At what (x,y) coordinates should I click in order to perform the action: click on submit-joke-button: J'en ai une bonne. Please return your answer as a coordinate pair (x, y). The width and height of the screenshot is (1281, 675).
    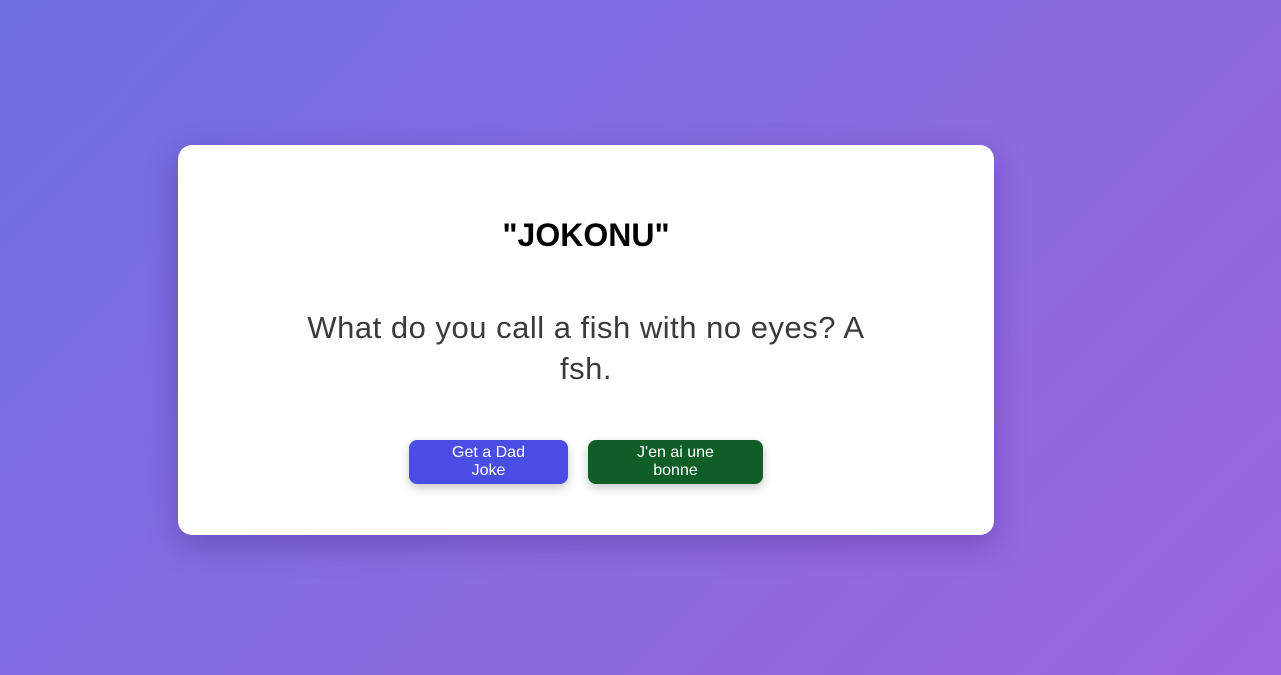
    Looking at the image, I should click on (675, 462).